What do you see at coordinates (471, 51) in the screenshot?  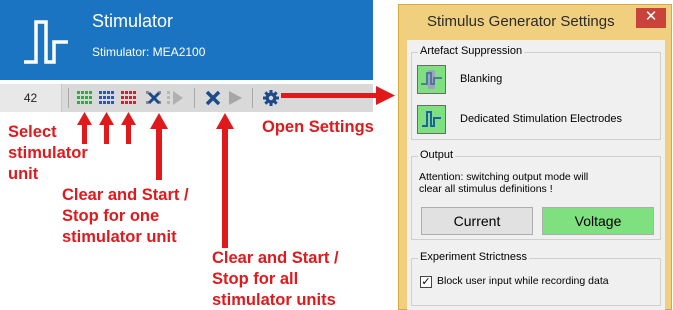 I see `group-title: Artefact Suppression` at bounding box center [471, 51].